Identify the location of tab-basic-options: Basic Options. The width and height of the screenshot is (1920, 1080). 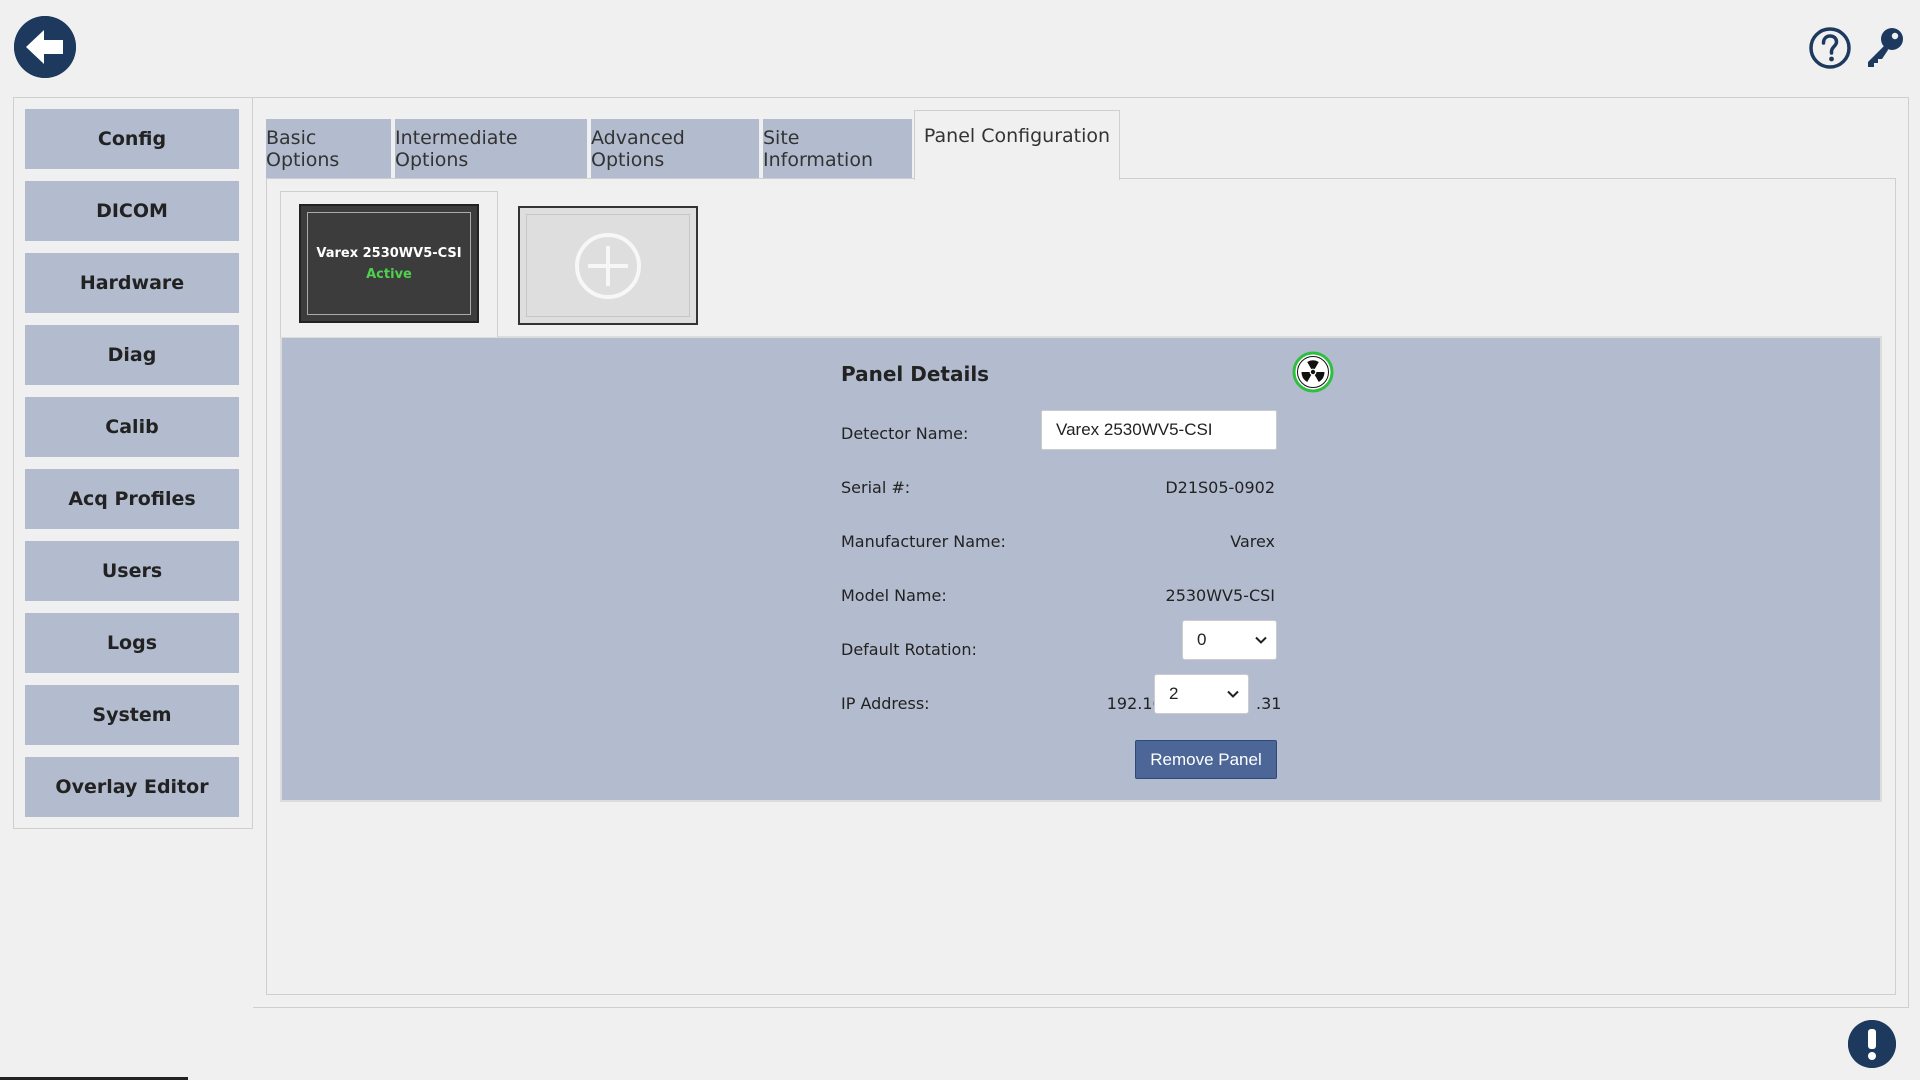
(328, 149).